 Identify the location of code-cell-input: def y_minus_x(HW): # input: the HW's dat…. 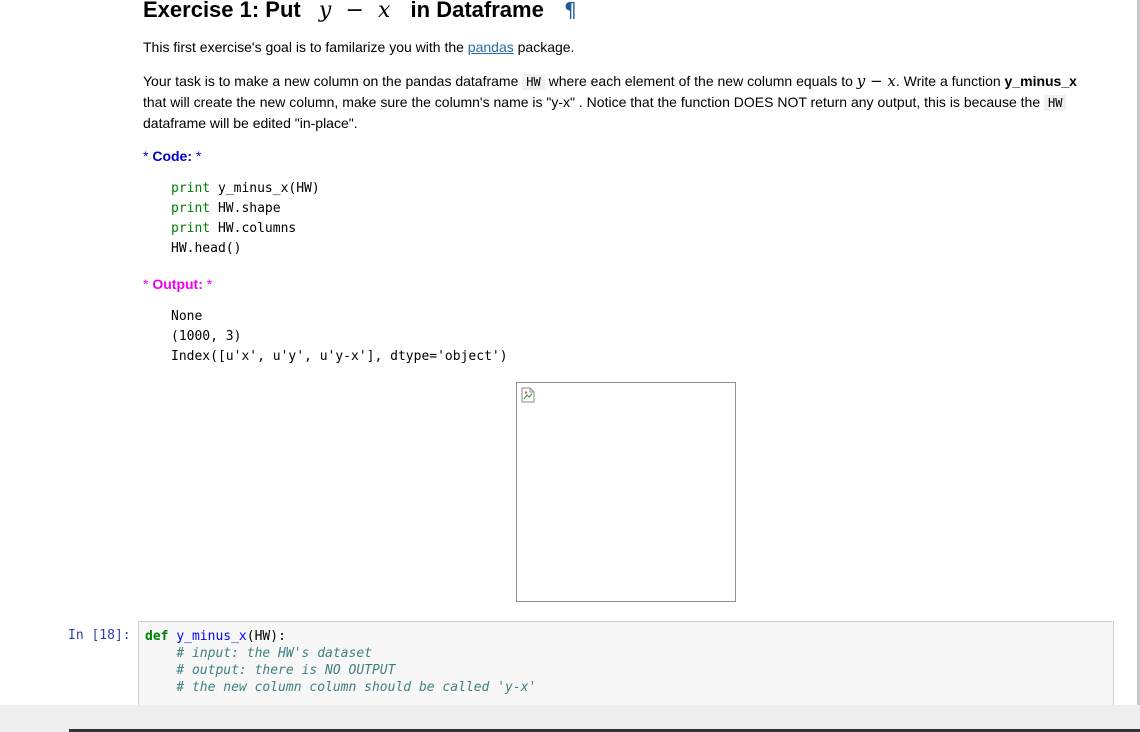
(626, 666).